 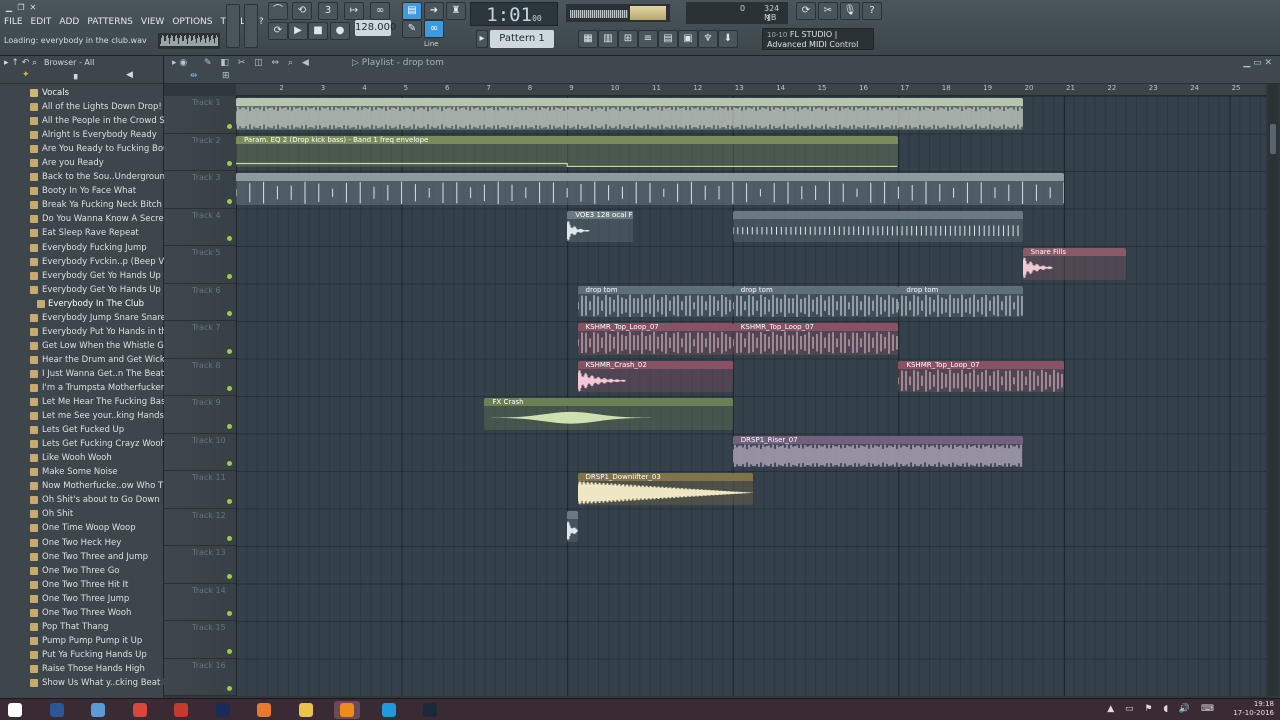 What do you see at coordinates (82, 332) in the screenshot?
I see `browser-item: Everybody Put Yo Hands in the Air` at bounding box center [82, 332].